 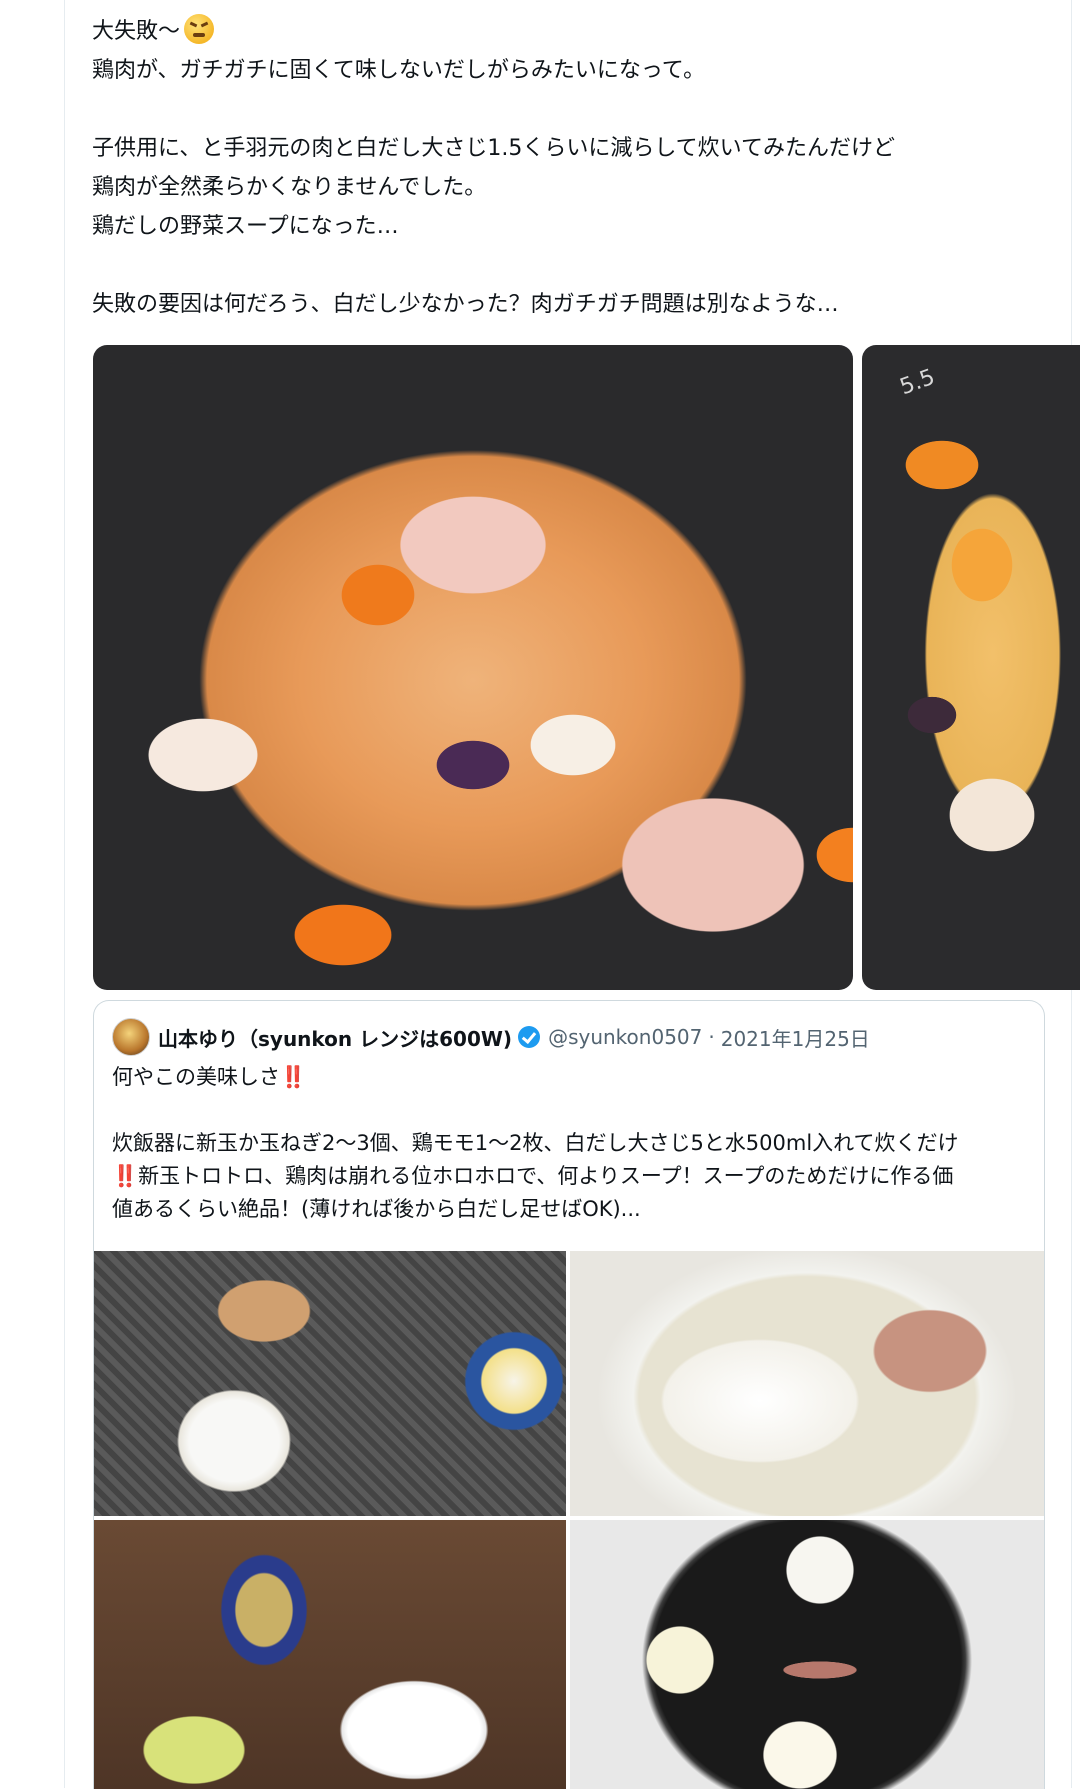 What do you see at coordinates (529, 1037) in the screenshot?
I see `verified-badge-icon` at bounding box center [529, 1037].